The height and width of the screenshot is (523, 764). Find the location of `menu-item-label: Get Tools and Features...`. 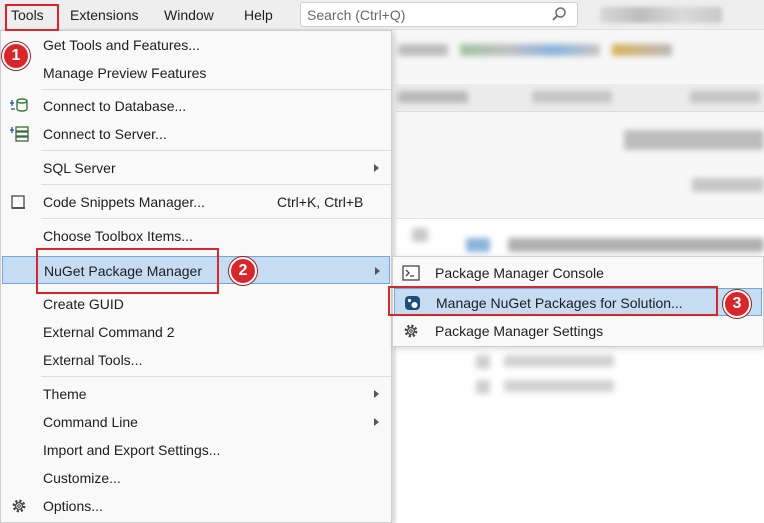

menu-item-label: Get Tools and Features... is located at coordinates (121, 45).